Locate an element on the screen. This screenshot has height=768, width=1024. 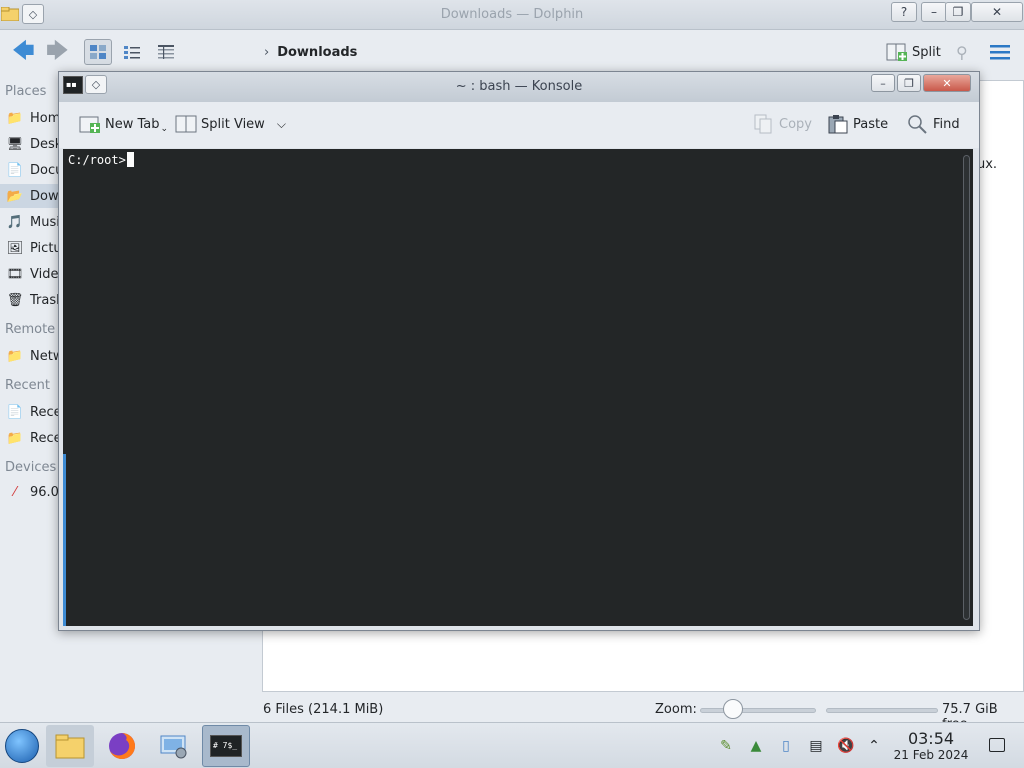
dolphin-title: Downloads — Dolphin is located at coordinates (512, 14).